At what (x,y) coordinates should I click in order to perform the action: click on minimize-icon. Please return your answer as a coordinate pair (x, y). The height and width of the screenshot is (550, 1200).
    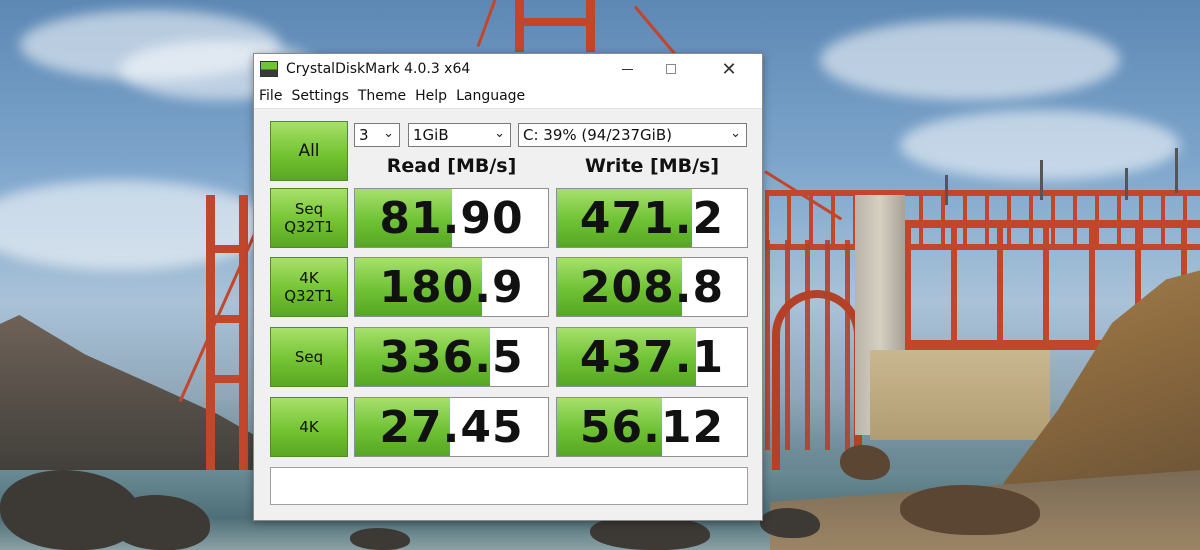
    Looking at the image, I should click on (627, 69).